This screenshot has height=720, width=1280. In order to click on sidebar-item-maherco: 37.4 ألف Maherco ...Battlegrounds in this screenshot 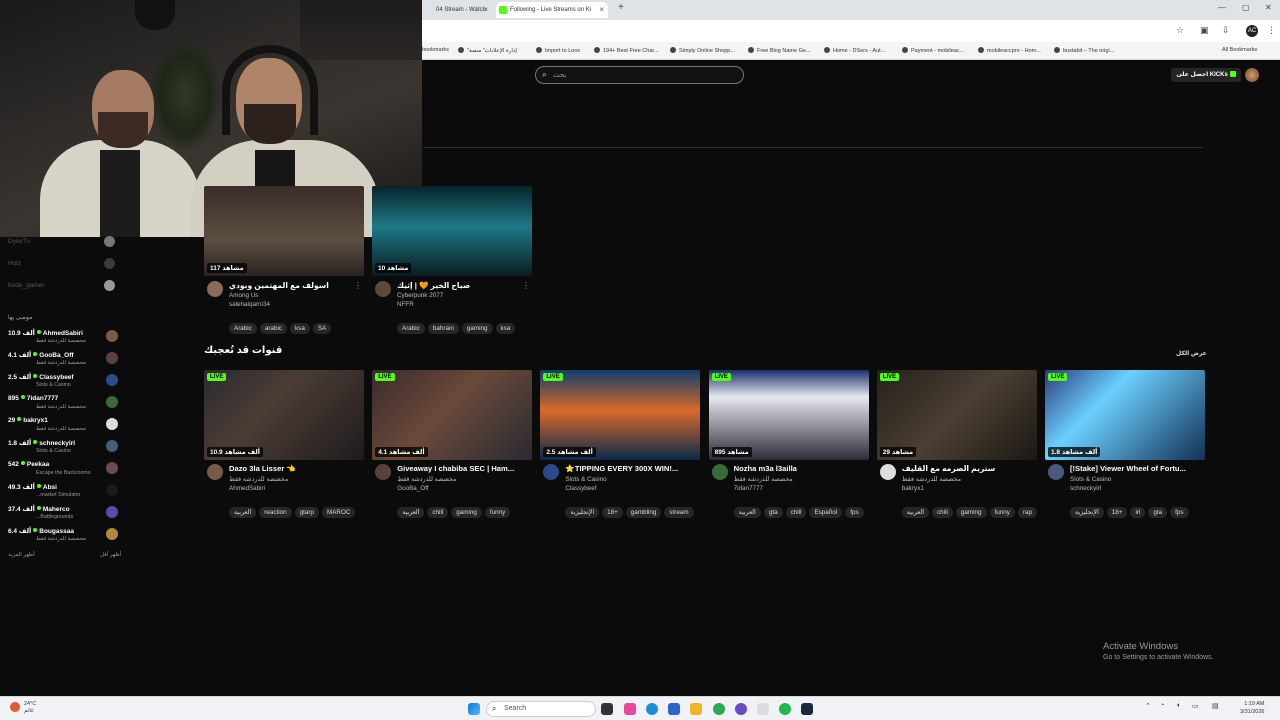, I will do `click(64, 514)`.